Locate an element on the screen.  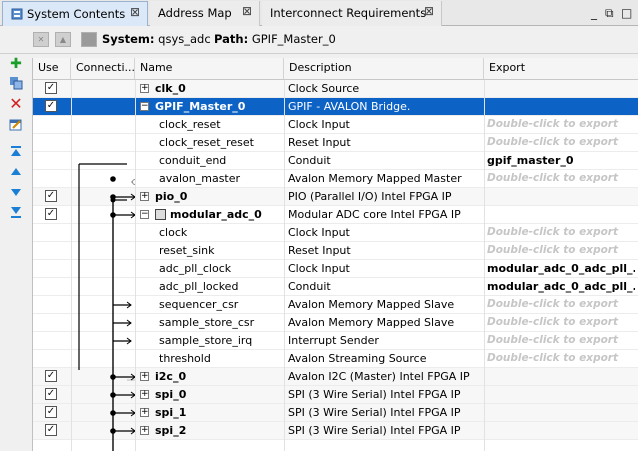
name-cell: conduit_end is located at coordinates (223, 160).